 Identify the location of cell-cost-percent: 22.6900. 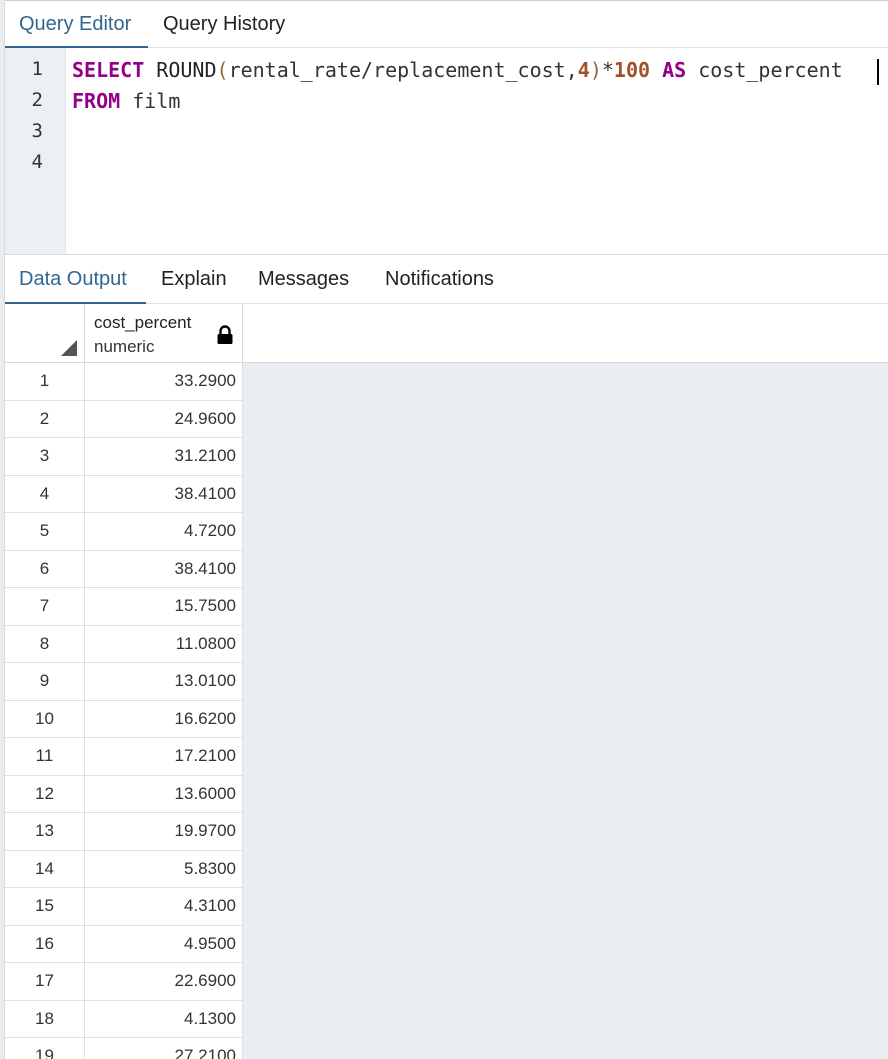
(164, 981).